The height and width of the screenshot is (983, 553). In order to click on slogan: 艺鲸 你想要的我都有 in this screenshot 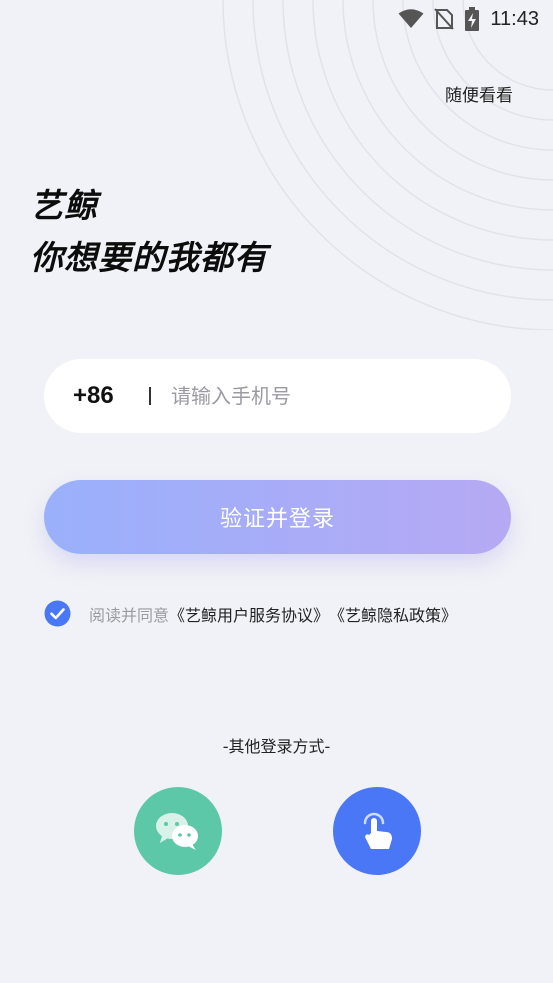, I will do `click(149, 232)`.